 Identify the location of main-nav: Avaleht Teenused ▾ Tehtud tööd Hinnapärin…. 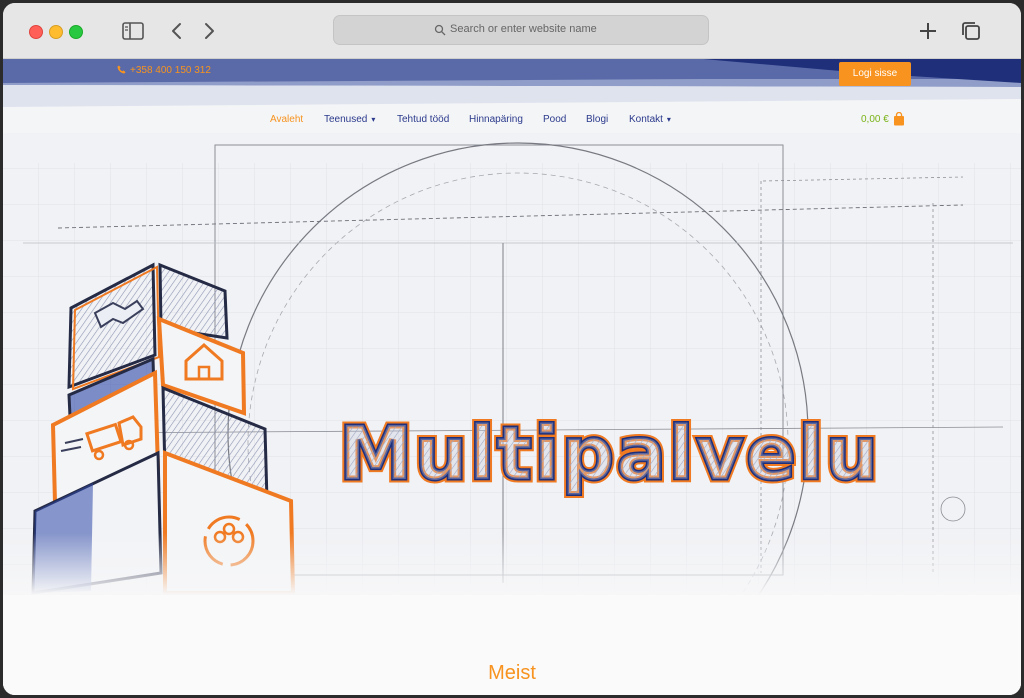
(512, 121).